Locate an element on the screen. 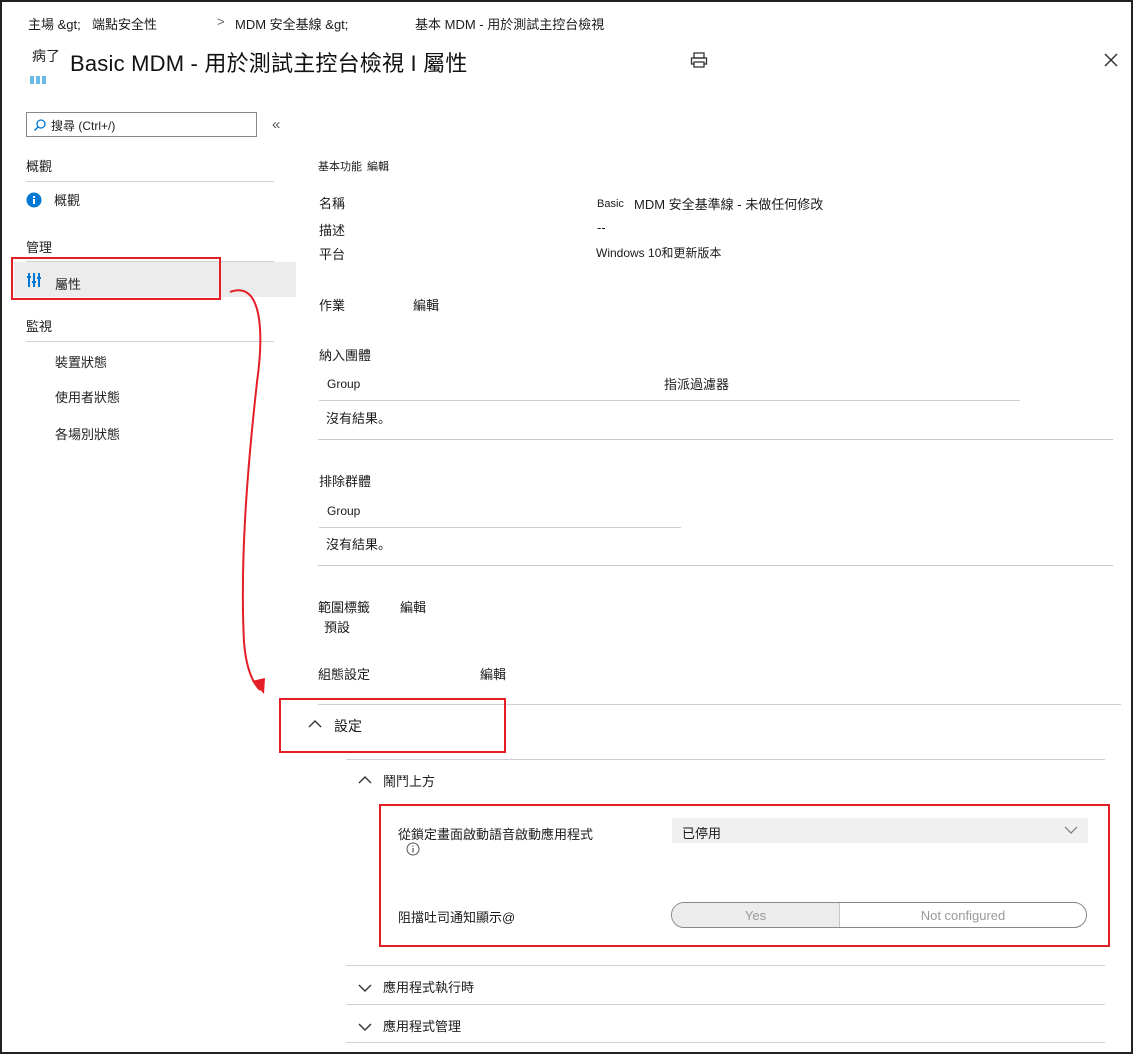 The width and height of the screenshot is (1133, 1054). configuration-edit-link: 編輯 is located at coordinates (493, 673).